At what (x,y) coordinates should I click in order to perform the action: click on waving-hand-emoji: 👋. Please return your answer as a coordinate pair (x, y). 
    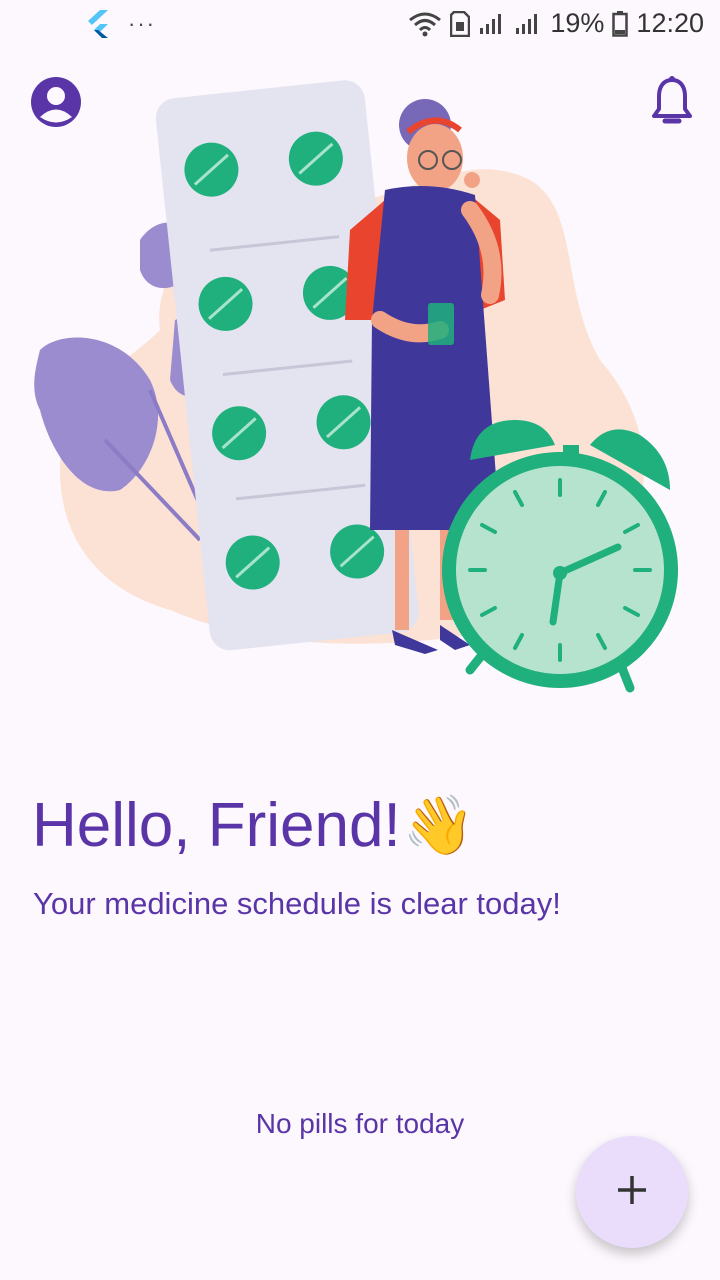
    Looking at the image, I should click on (438, 825).